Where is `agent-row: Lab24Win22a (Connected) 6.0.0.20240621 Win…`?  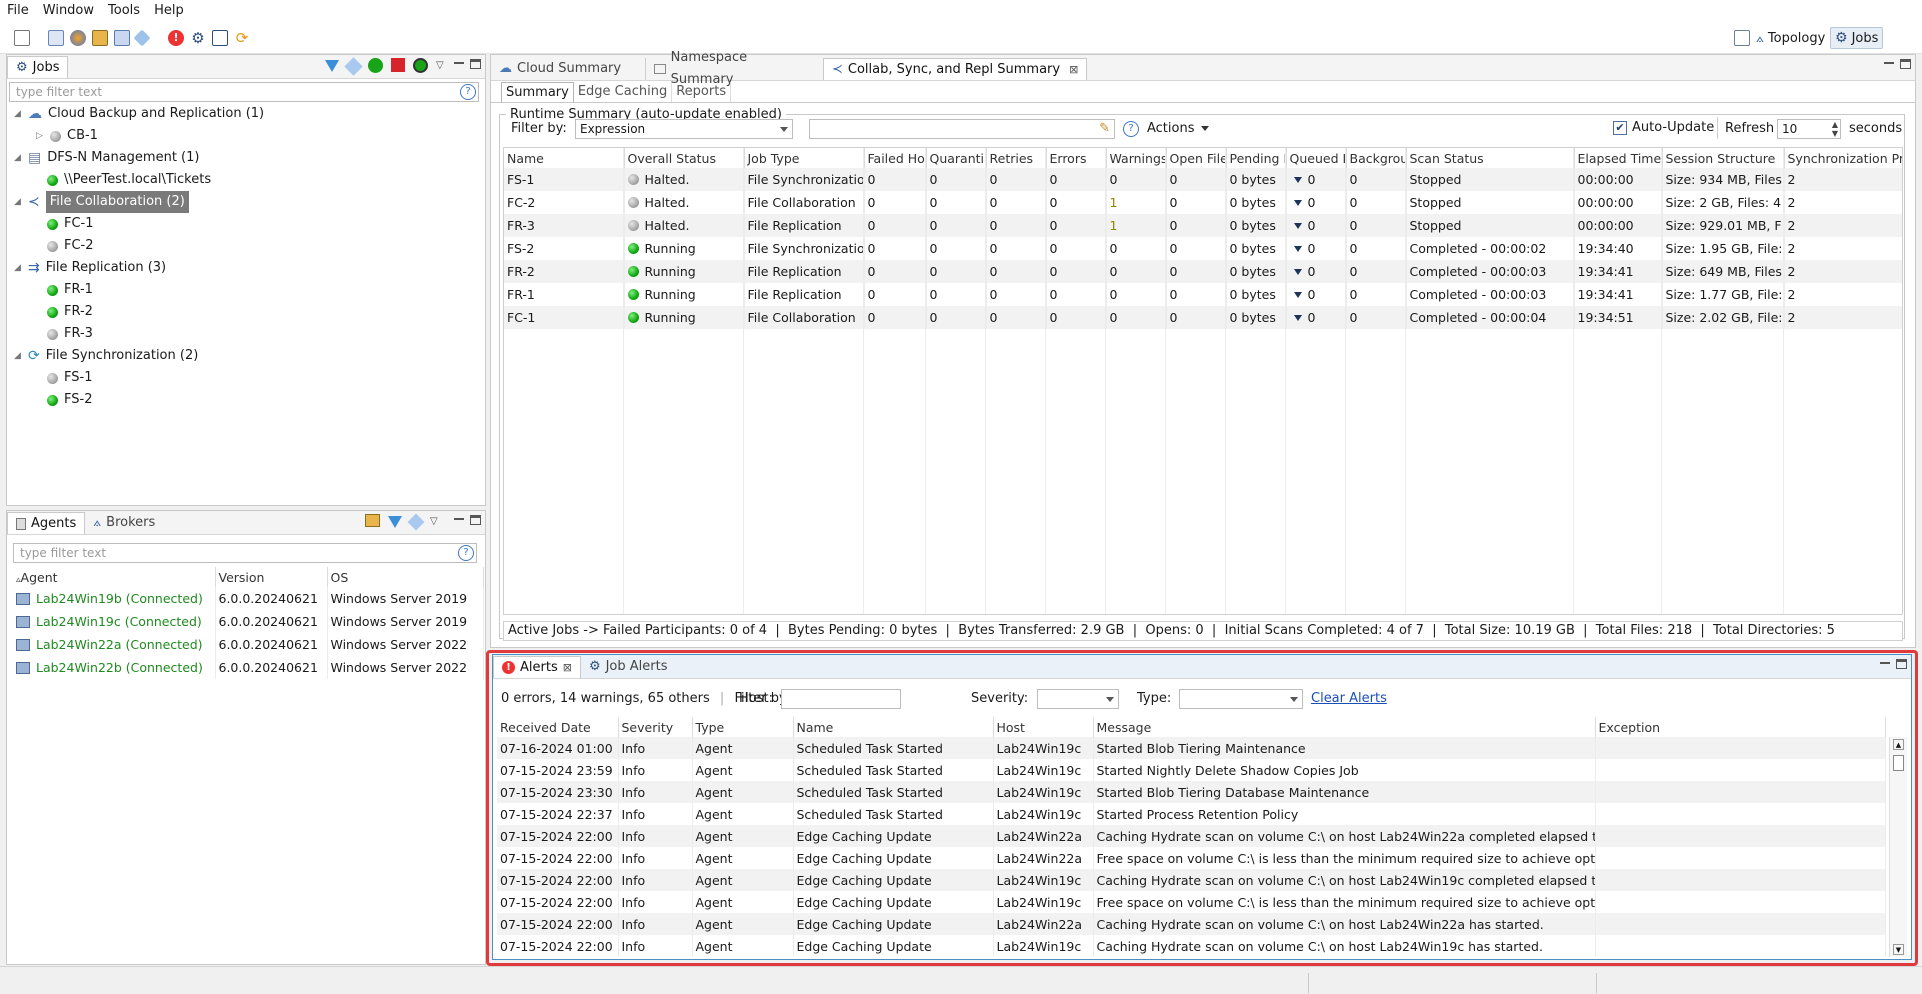
agent-row: Lab24Win22a (Connected) 6.0.0.20240621 Win… is located at coordinates (248, 644).